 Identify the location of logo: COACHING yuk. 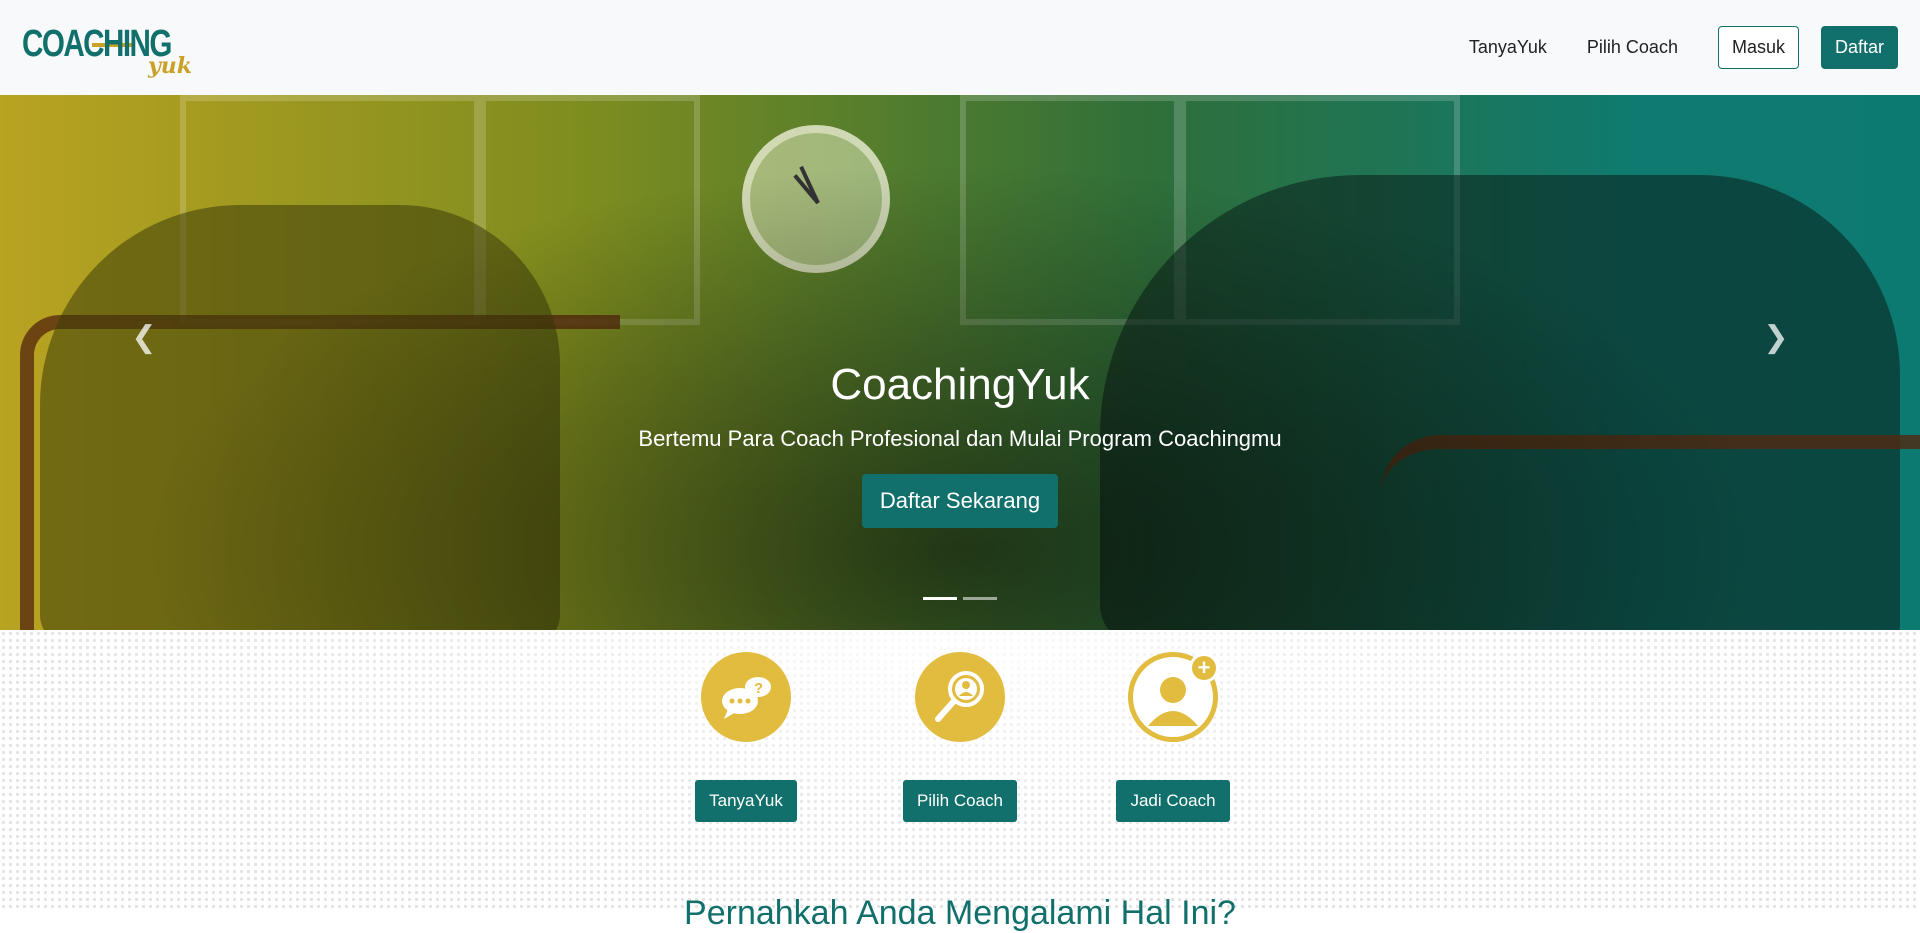
(107, 48).